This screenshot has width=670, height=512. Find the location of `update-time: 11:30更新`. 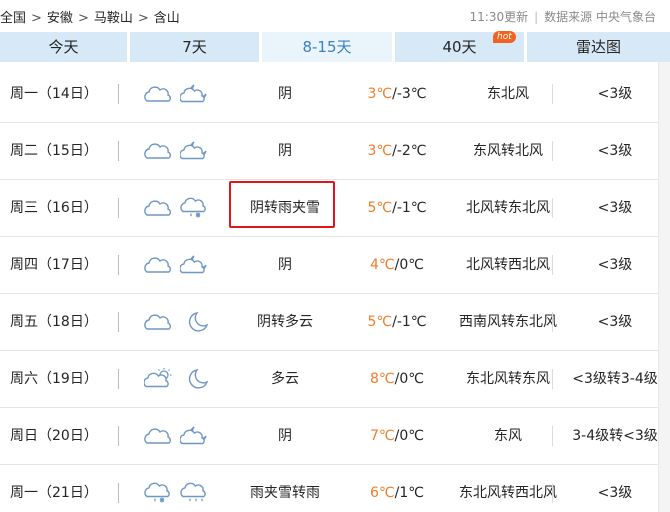

update-time: 11:30更新 is located at coordinates (499, 17).